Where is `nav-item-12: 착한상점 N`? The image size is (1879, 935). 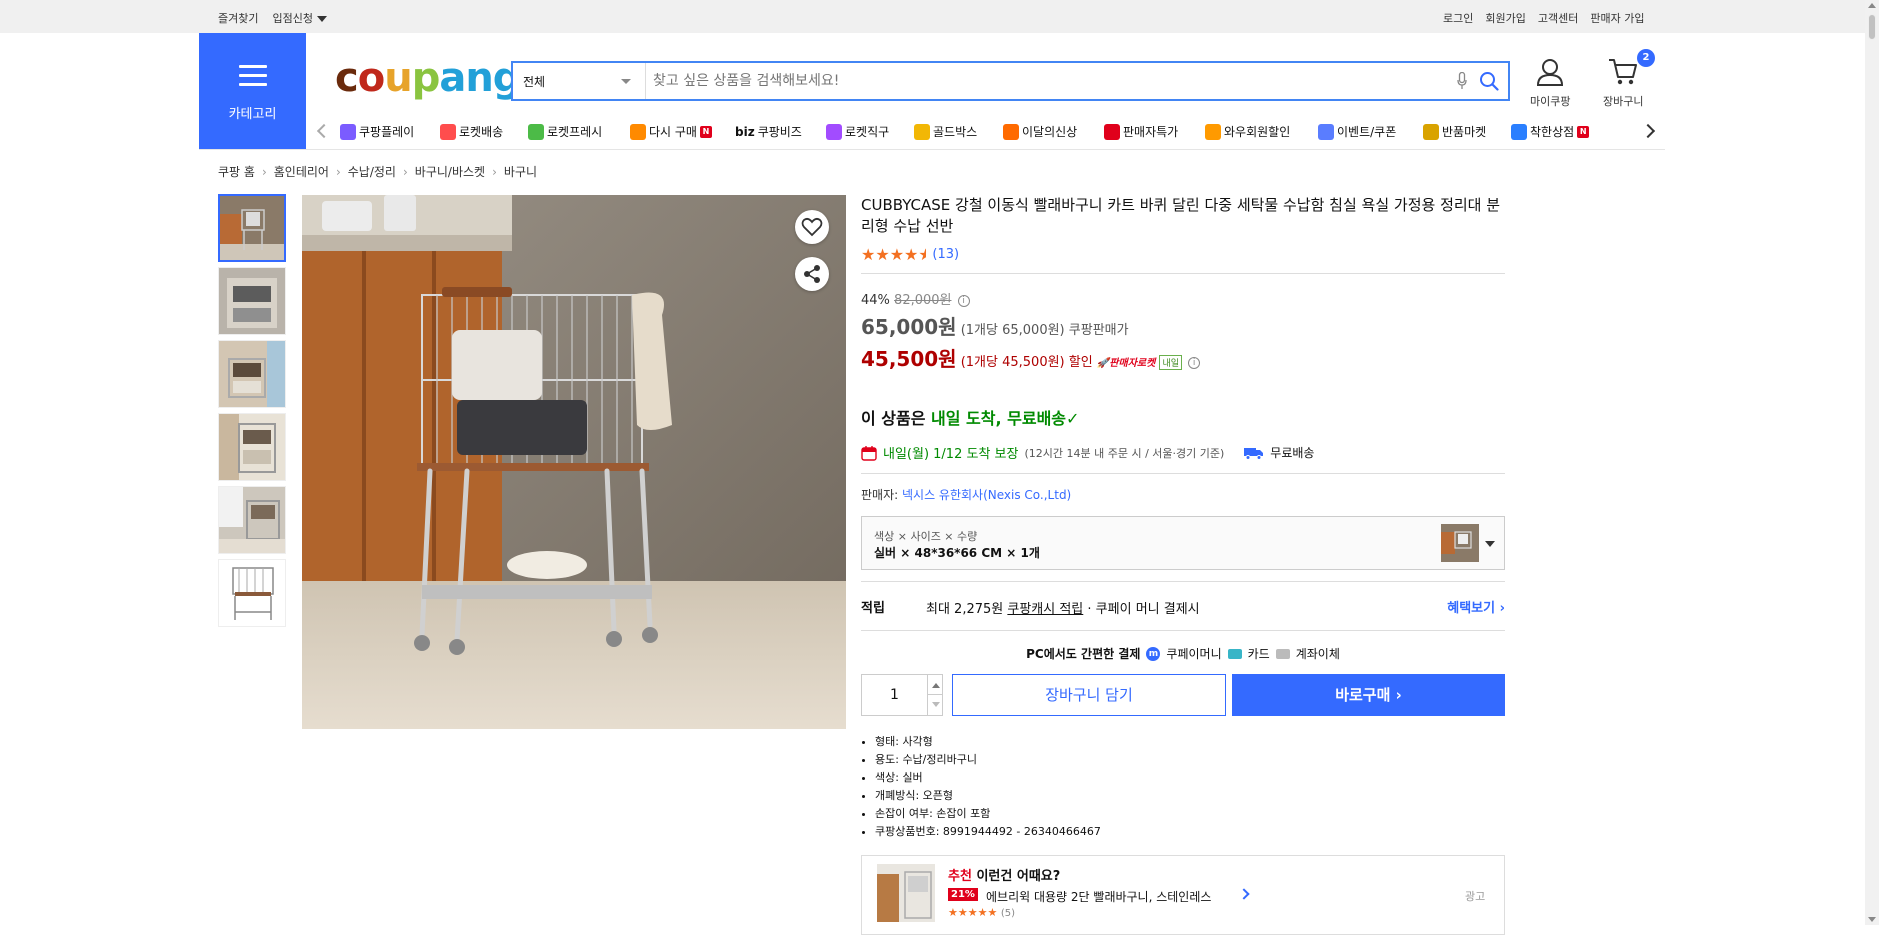
nav-item-12: 착한상점 N is located at coordinates (1550, 131).